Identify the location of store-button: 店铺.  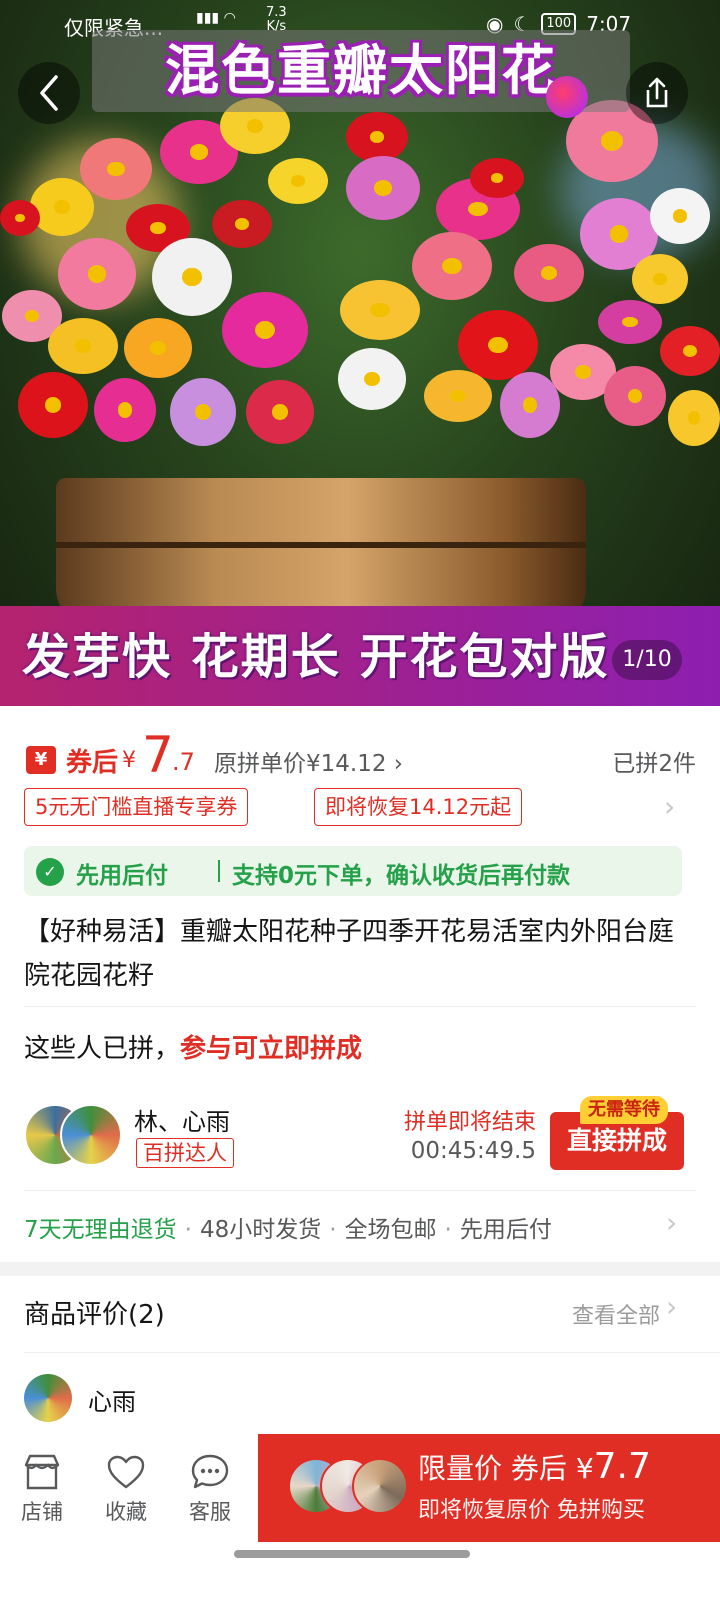
(42, 1488).